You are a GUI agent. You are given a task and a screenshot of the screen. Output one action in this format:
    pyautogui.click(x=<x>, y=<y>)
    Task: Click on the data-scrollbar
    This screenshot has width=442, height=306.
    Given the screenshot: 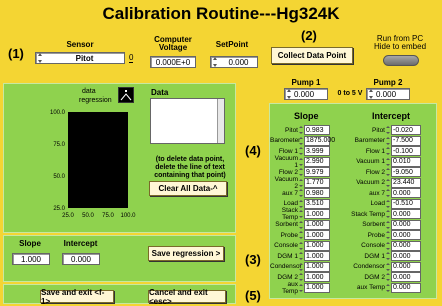 What is the action you would take?
    pyautogui.click(x=220, y=121)
    